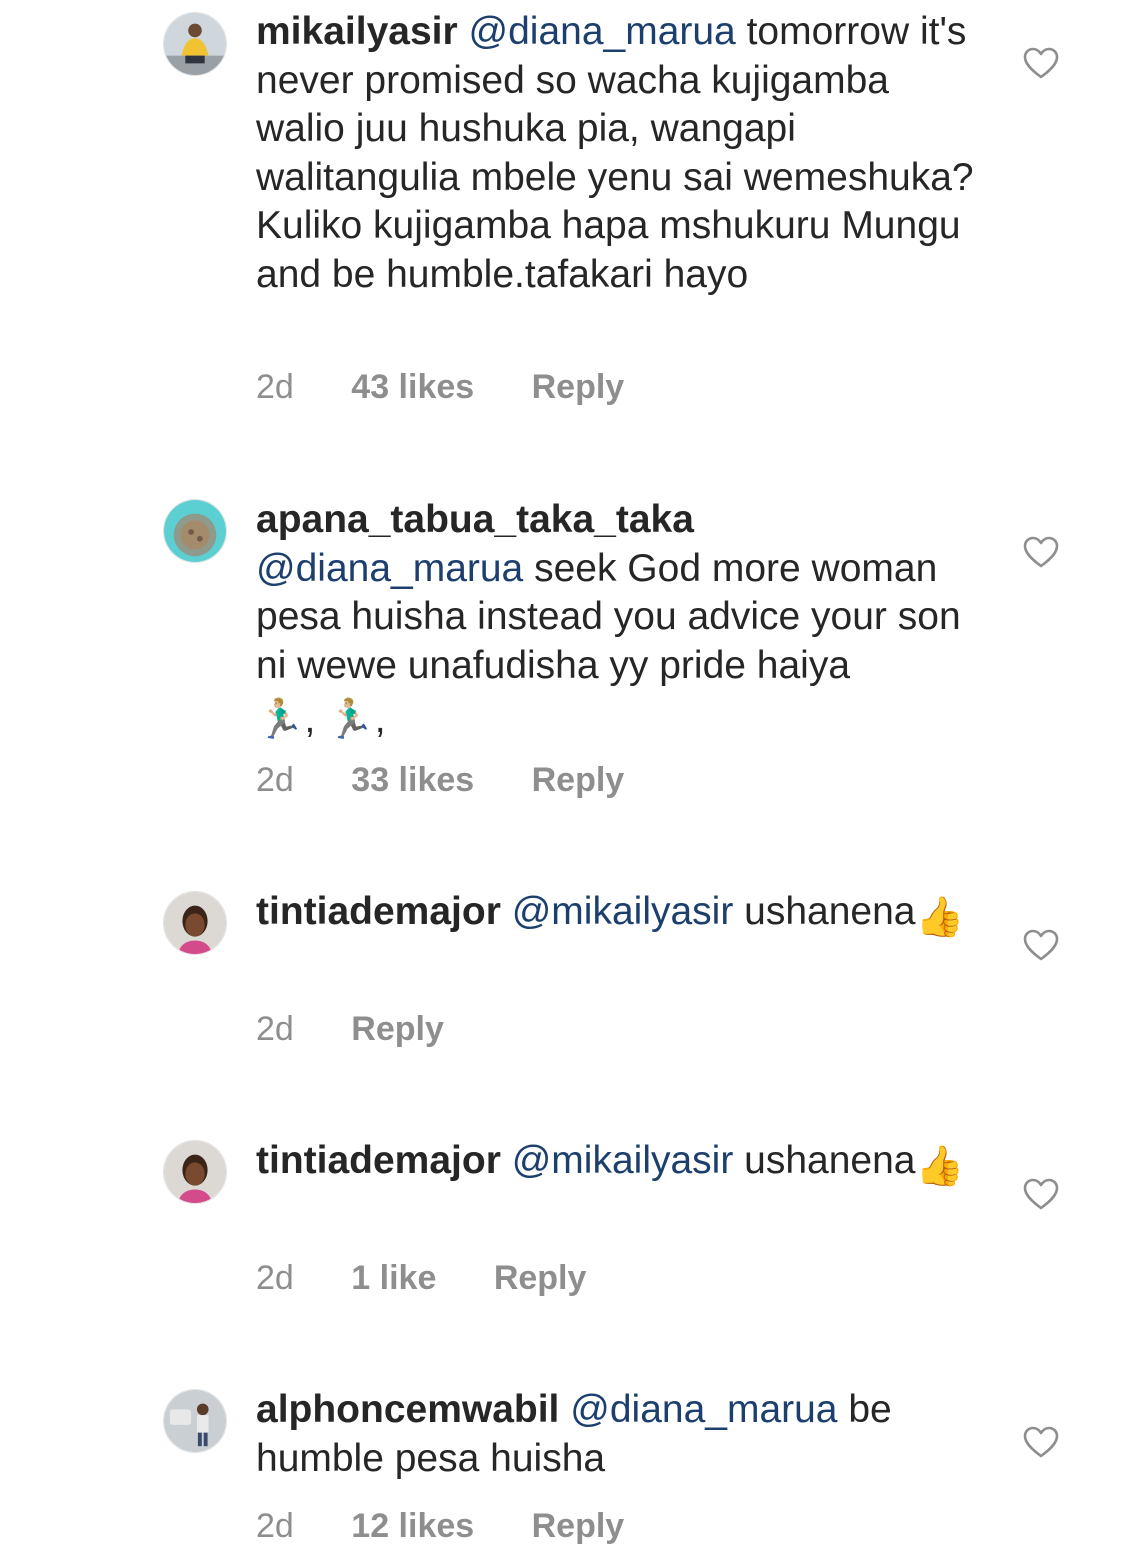 Image resolution: width=1125 pixels, height=1559 pixels. What do you see at coordinates (321, 719) in the screenshot?
I see `running-emoji: 🏃🏼‍♂️, 🏃🏼‍♂️,` at bounding box center [321, 719].